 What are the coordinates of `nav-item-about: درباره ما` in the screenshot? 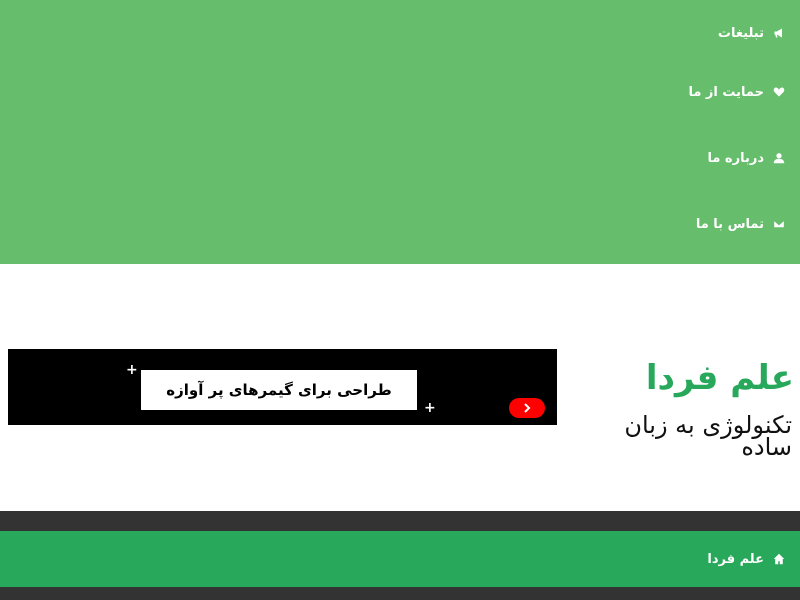 It's located at (746, 158).